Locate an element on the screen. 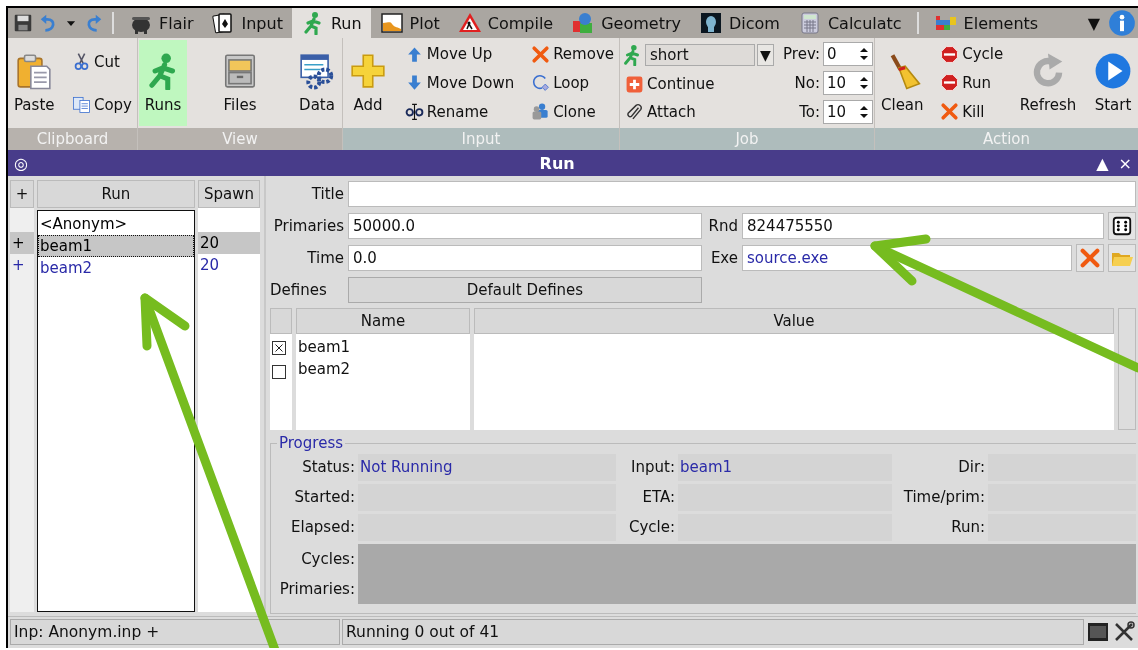 The image size is (1138, 650). spin-field: 0 is located at coordinates (848, 54).